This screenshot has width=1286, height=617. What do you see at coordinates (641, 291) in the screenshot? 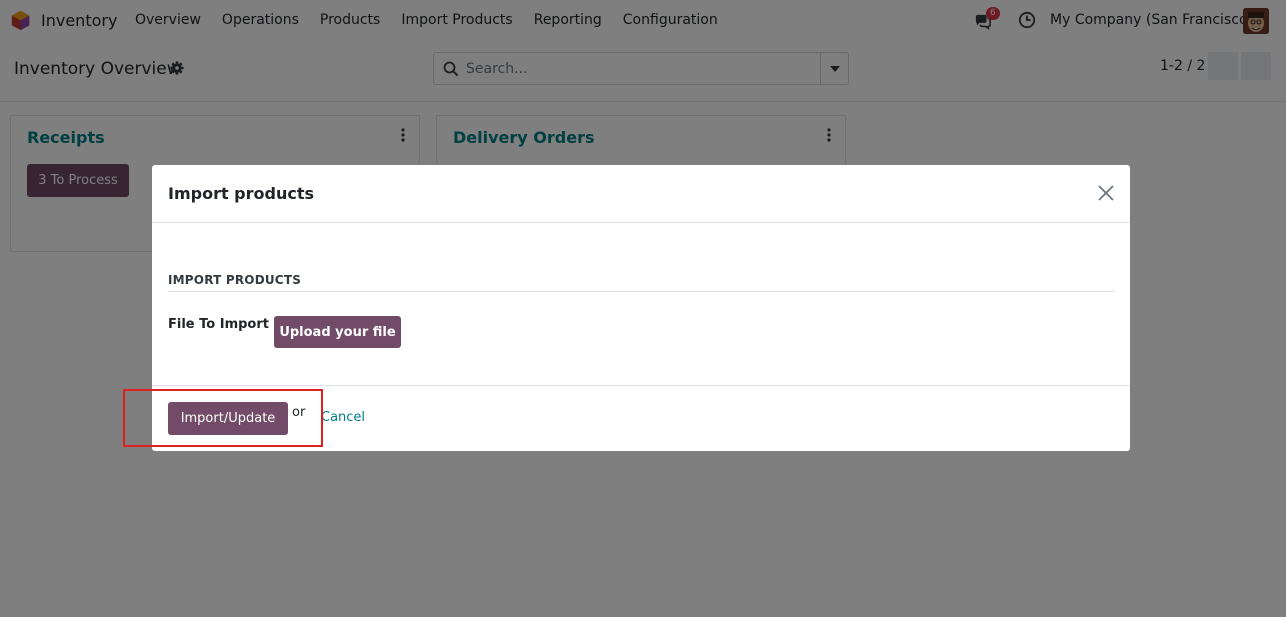
I see `section-divider` at bounding box center [641, 291].